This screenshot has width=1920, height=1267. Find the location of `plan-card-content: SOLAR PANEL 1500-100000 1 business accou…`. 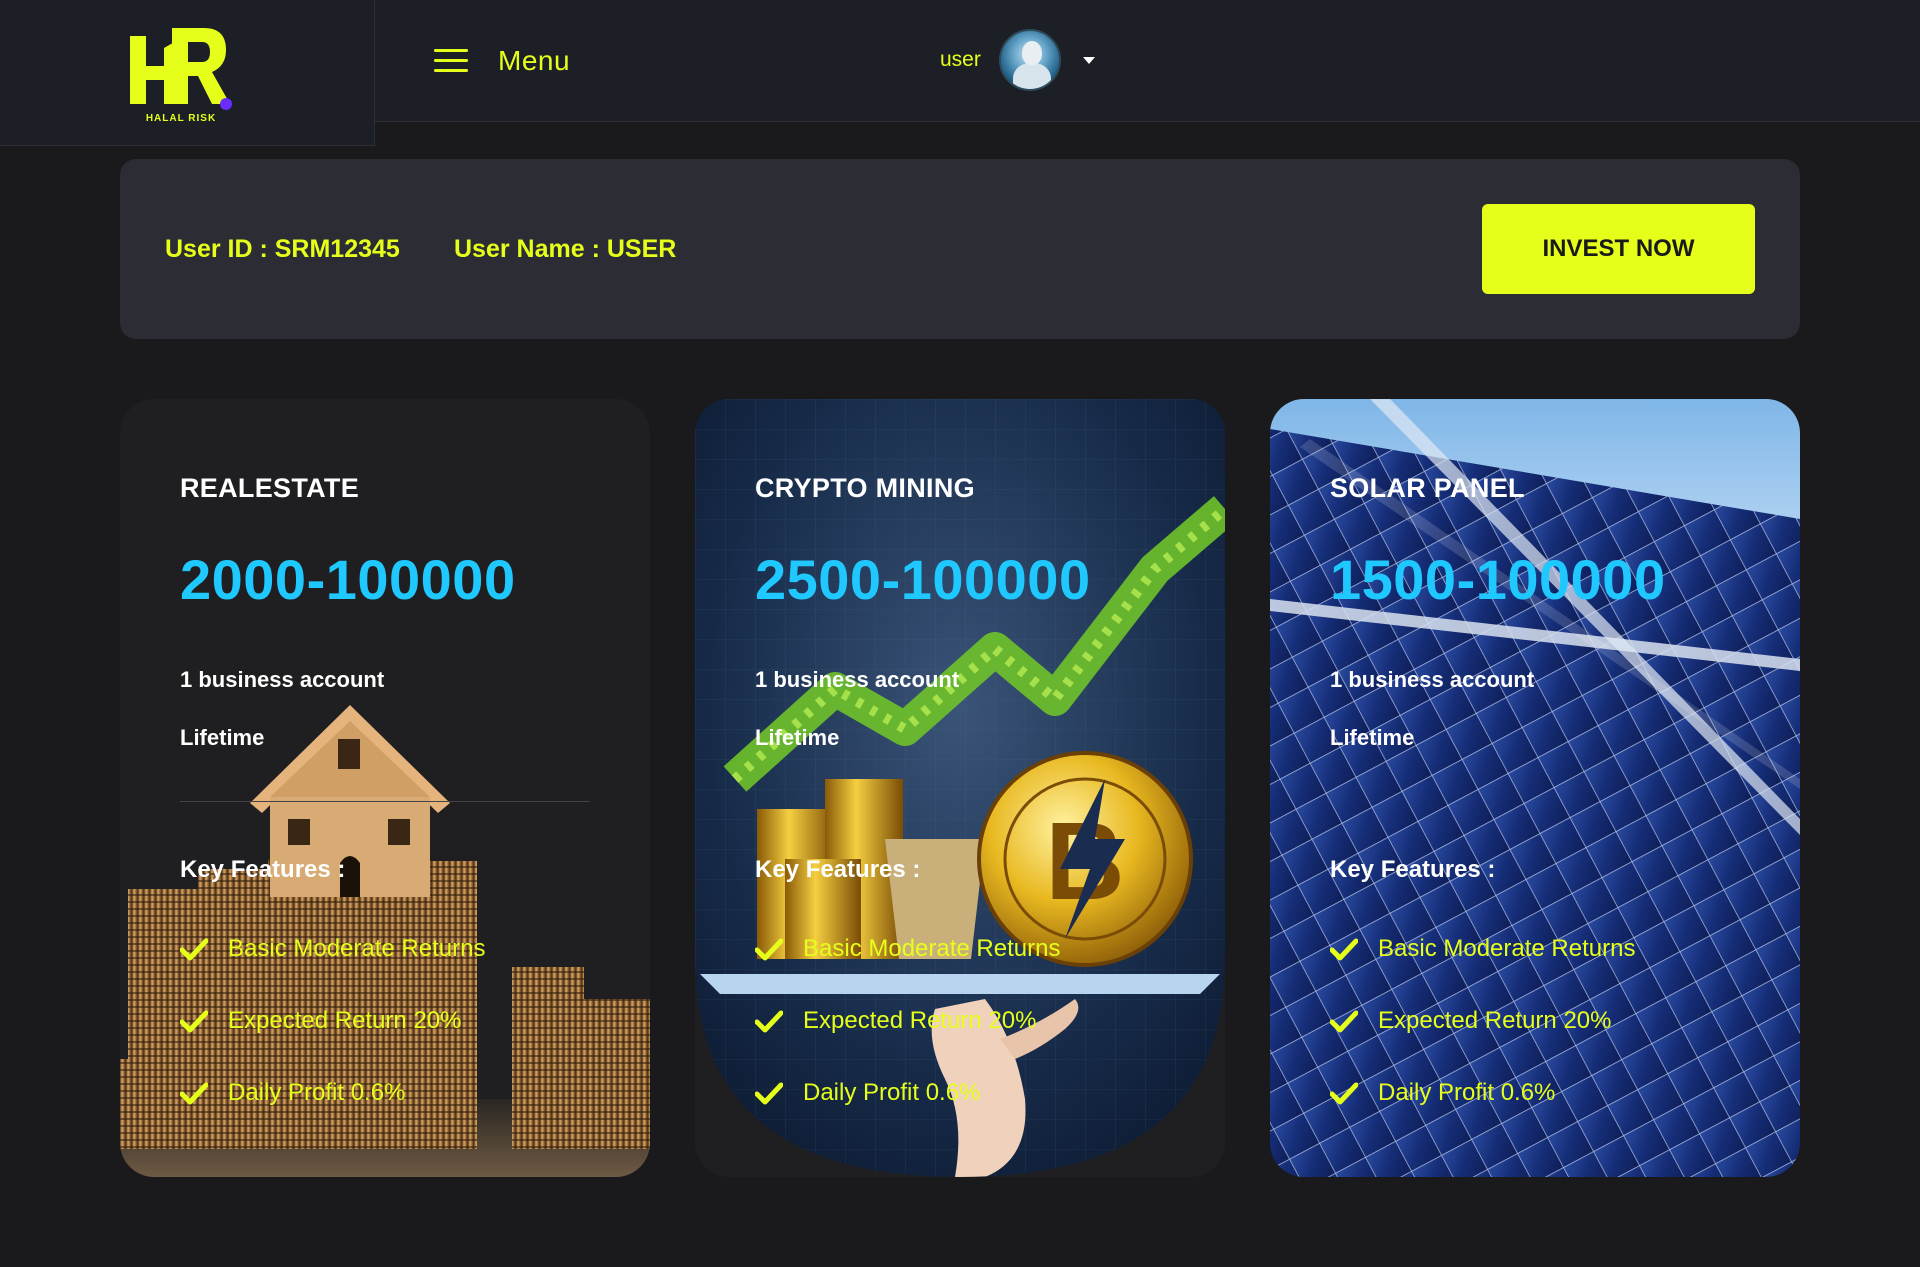

plan-card-content: SOLAR PANEL 1500-100000 1 business accou… is located at coordinates (1545, 788).